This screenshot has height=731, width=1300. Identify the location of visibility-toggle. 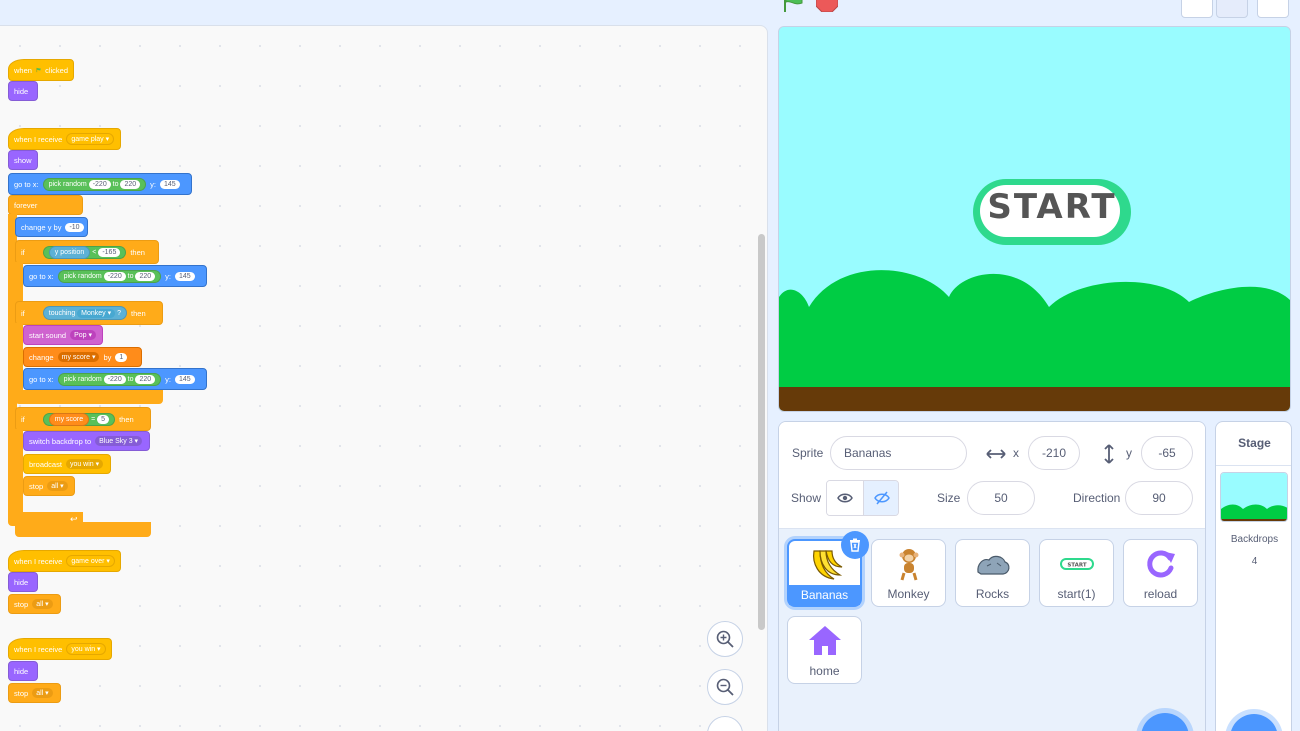
(862, 498).